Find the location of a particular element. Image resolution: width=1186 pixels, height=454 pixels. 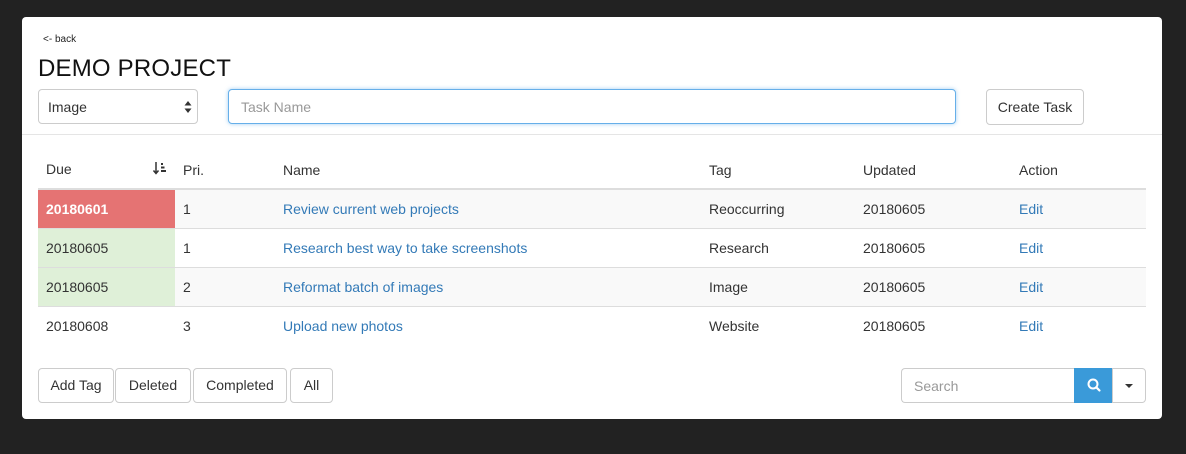

caret-down-icon is located at coordinates (1129, 386).